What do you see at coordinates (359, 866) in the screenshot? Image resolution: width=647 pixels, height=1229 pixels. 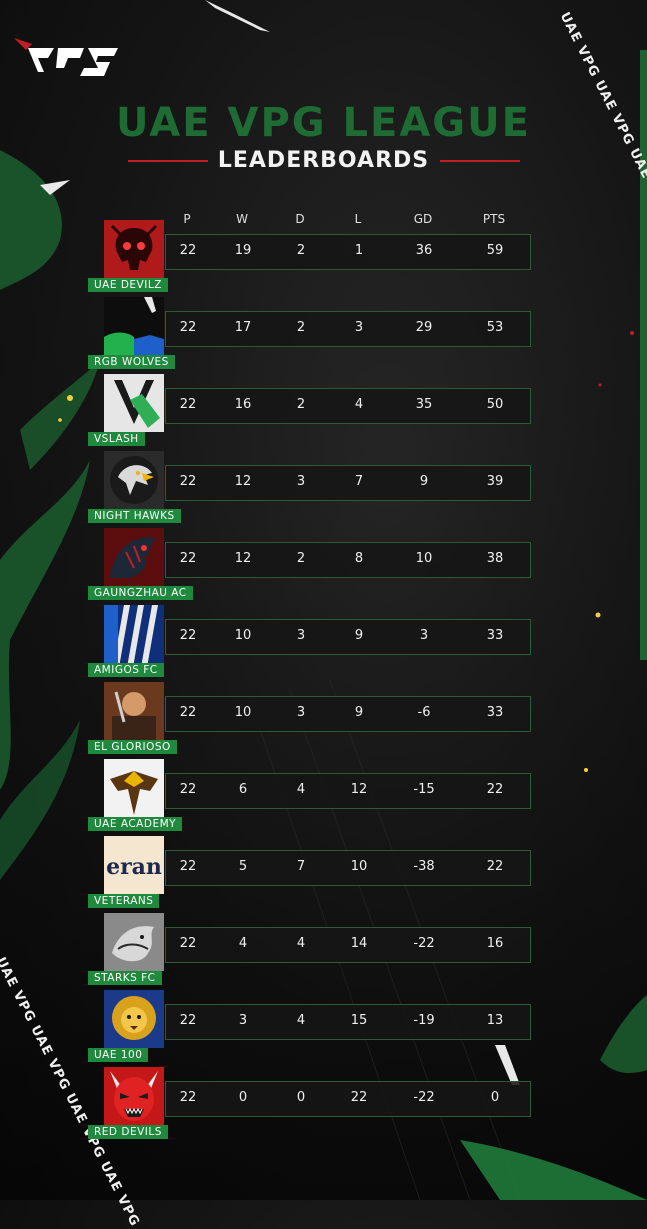 I see `stat-l: 10` at bounding box center [359, 866].